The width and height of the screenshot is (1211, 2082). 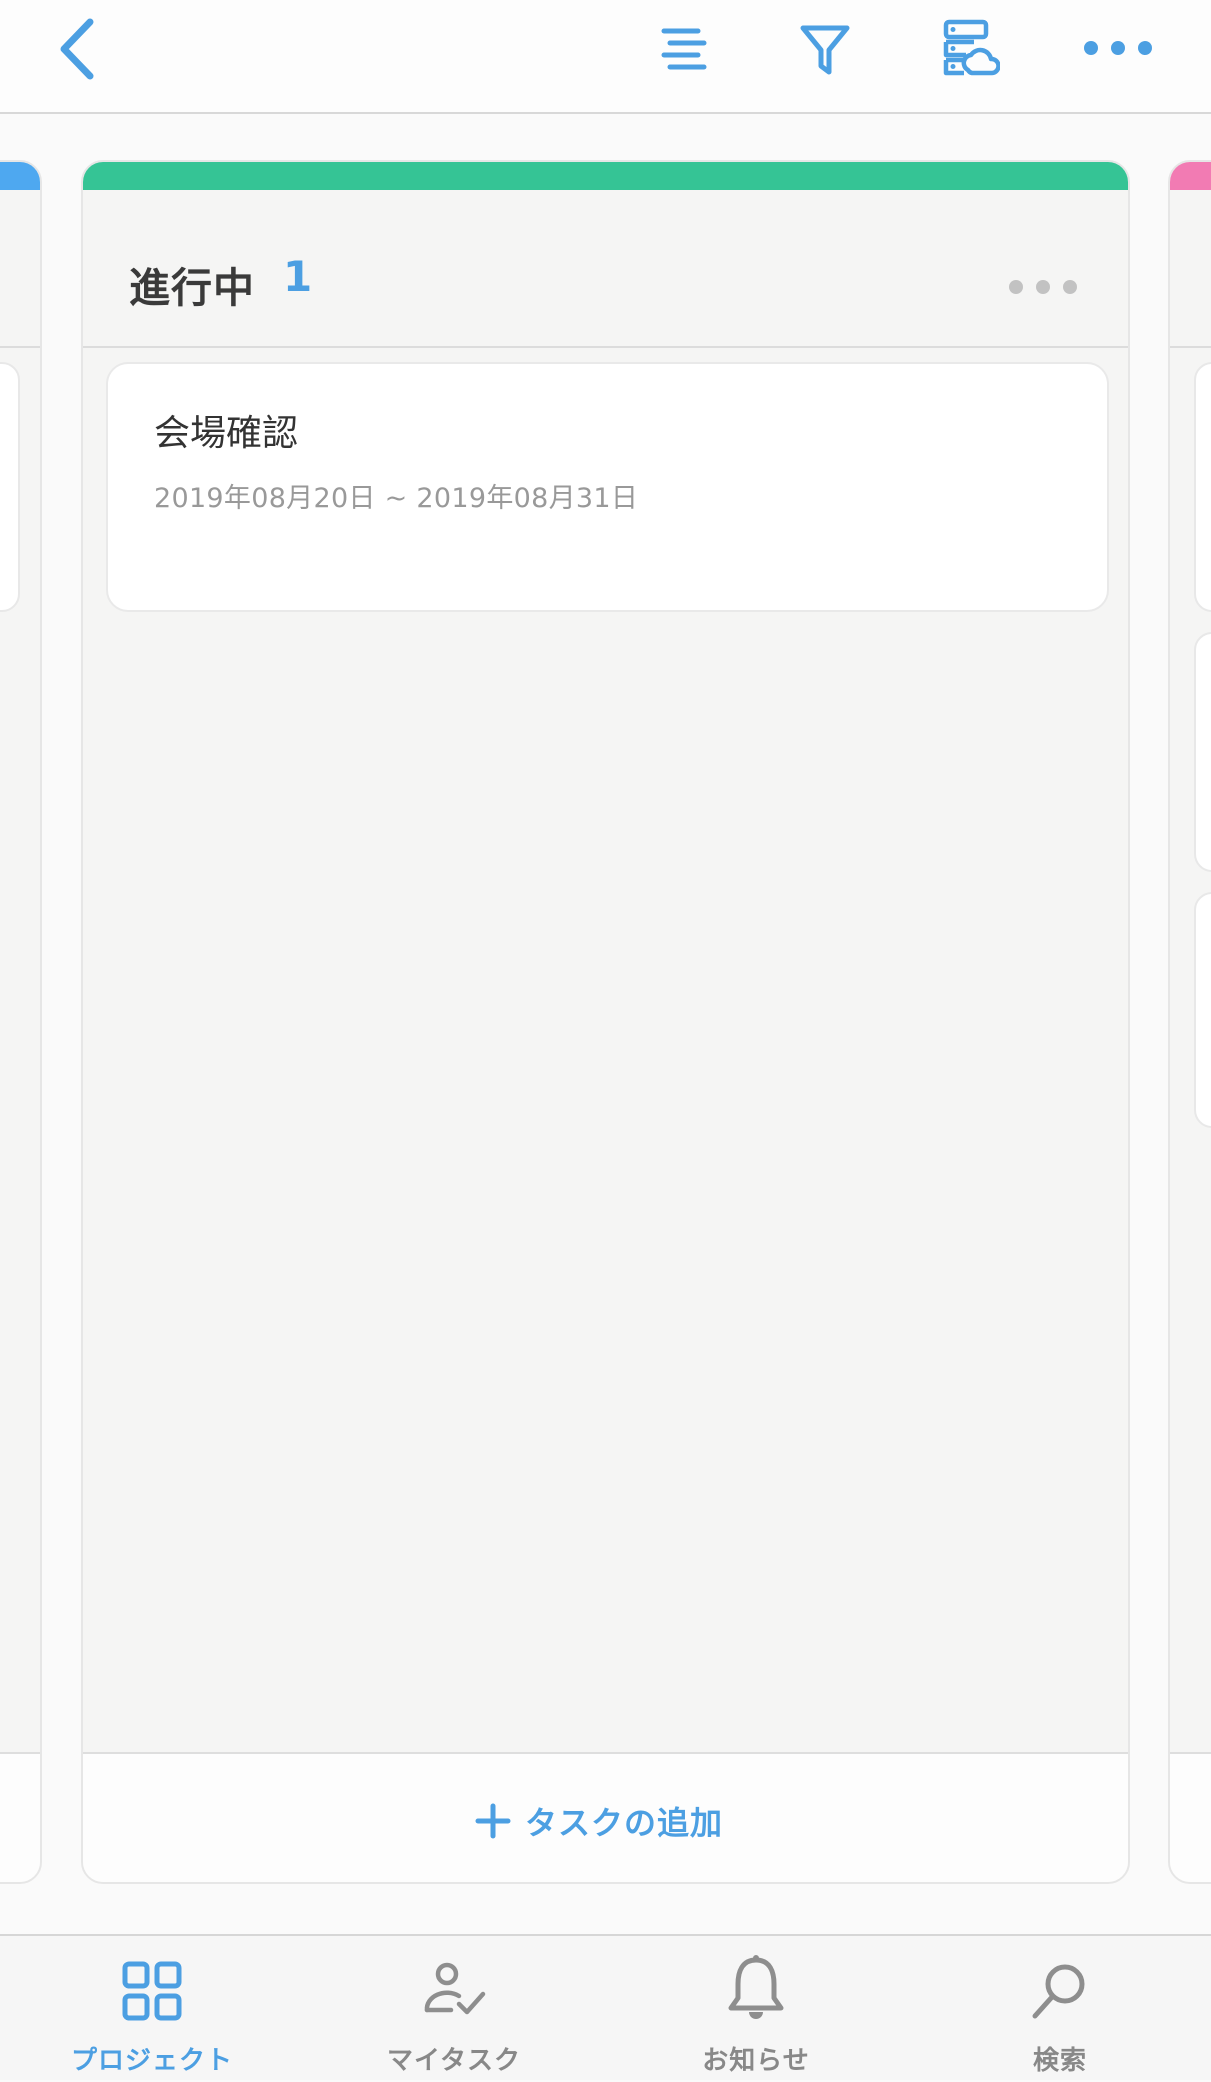 I want to click on task-title: 会場確認, so click(x=226, y=433).